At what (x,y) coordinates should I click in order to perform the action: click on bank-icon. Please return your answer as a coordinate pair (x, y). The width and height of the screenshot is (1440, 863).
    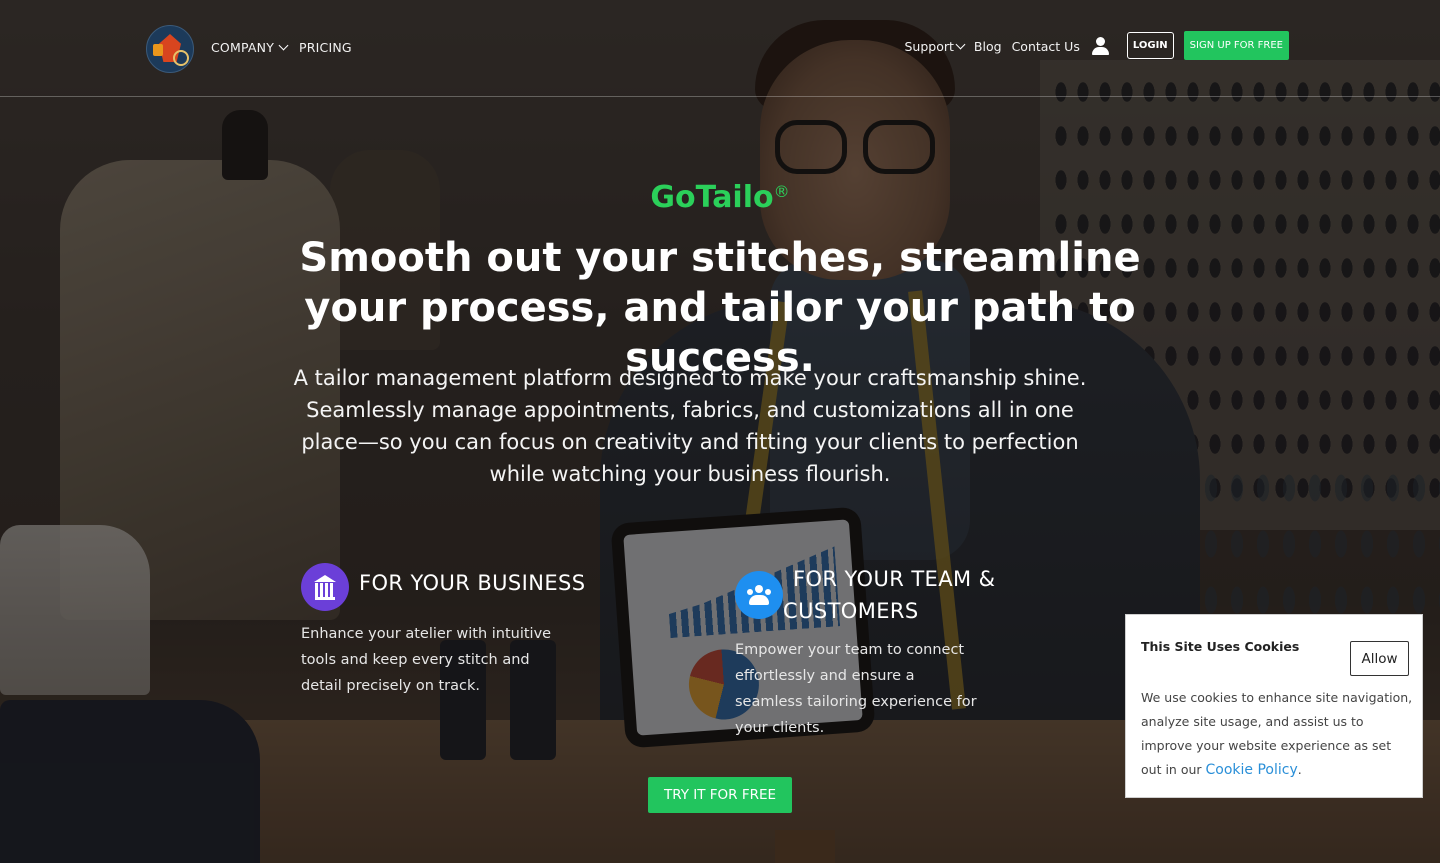
    Looking at the image, I should click on (325, 587).